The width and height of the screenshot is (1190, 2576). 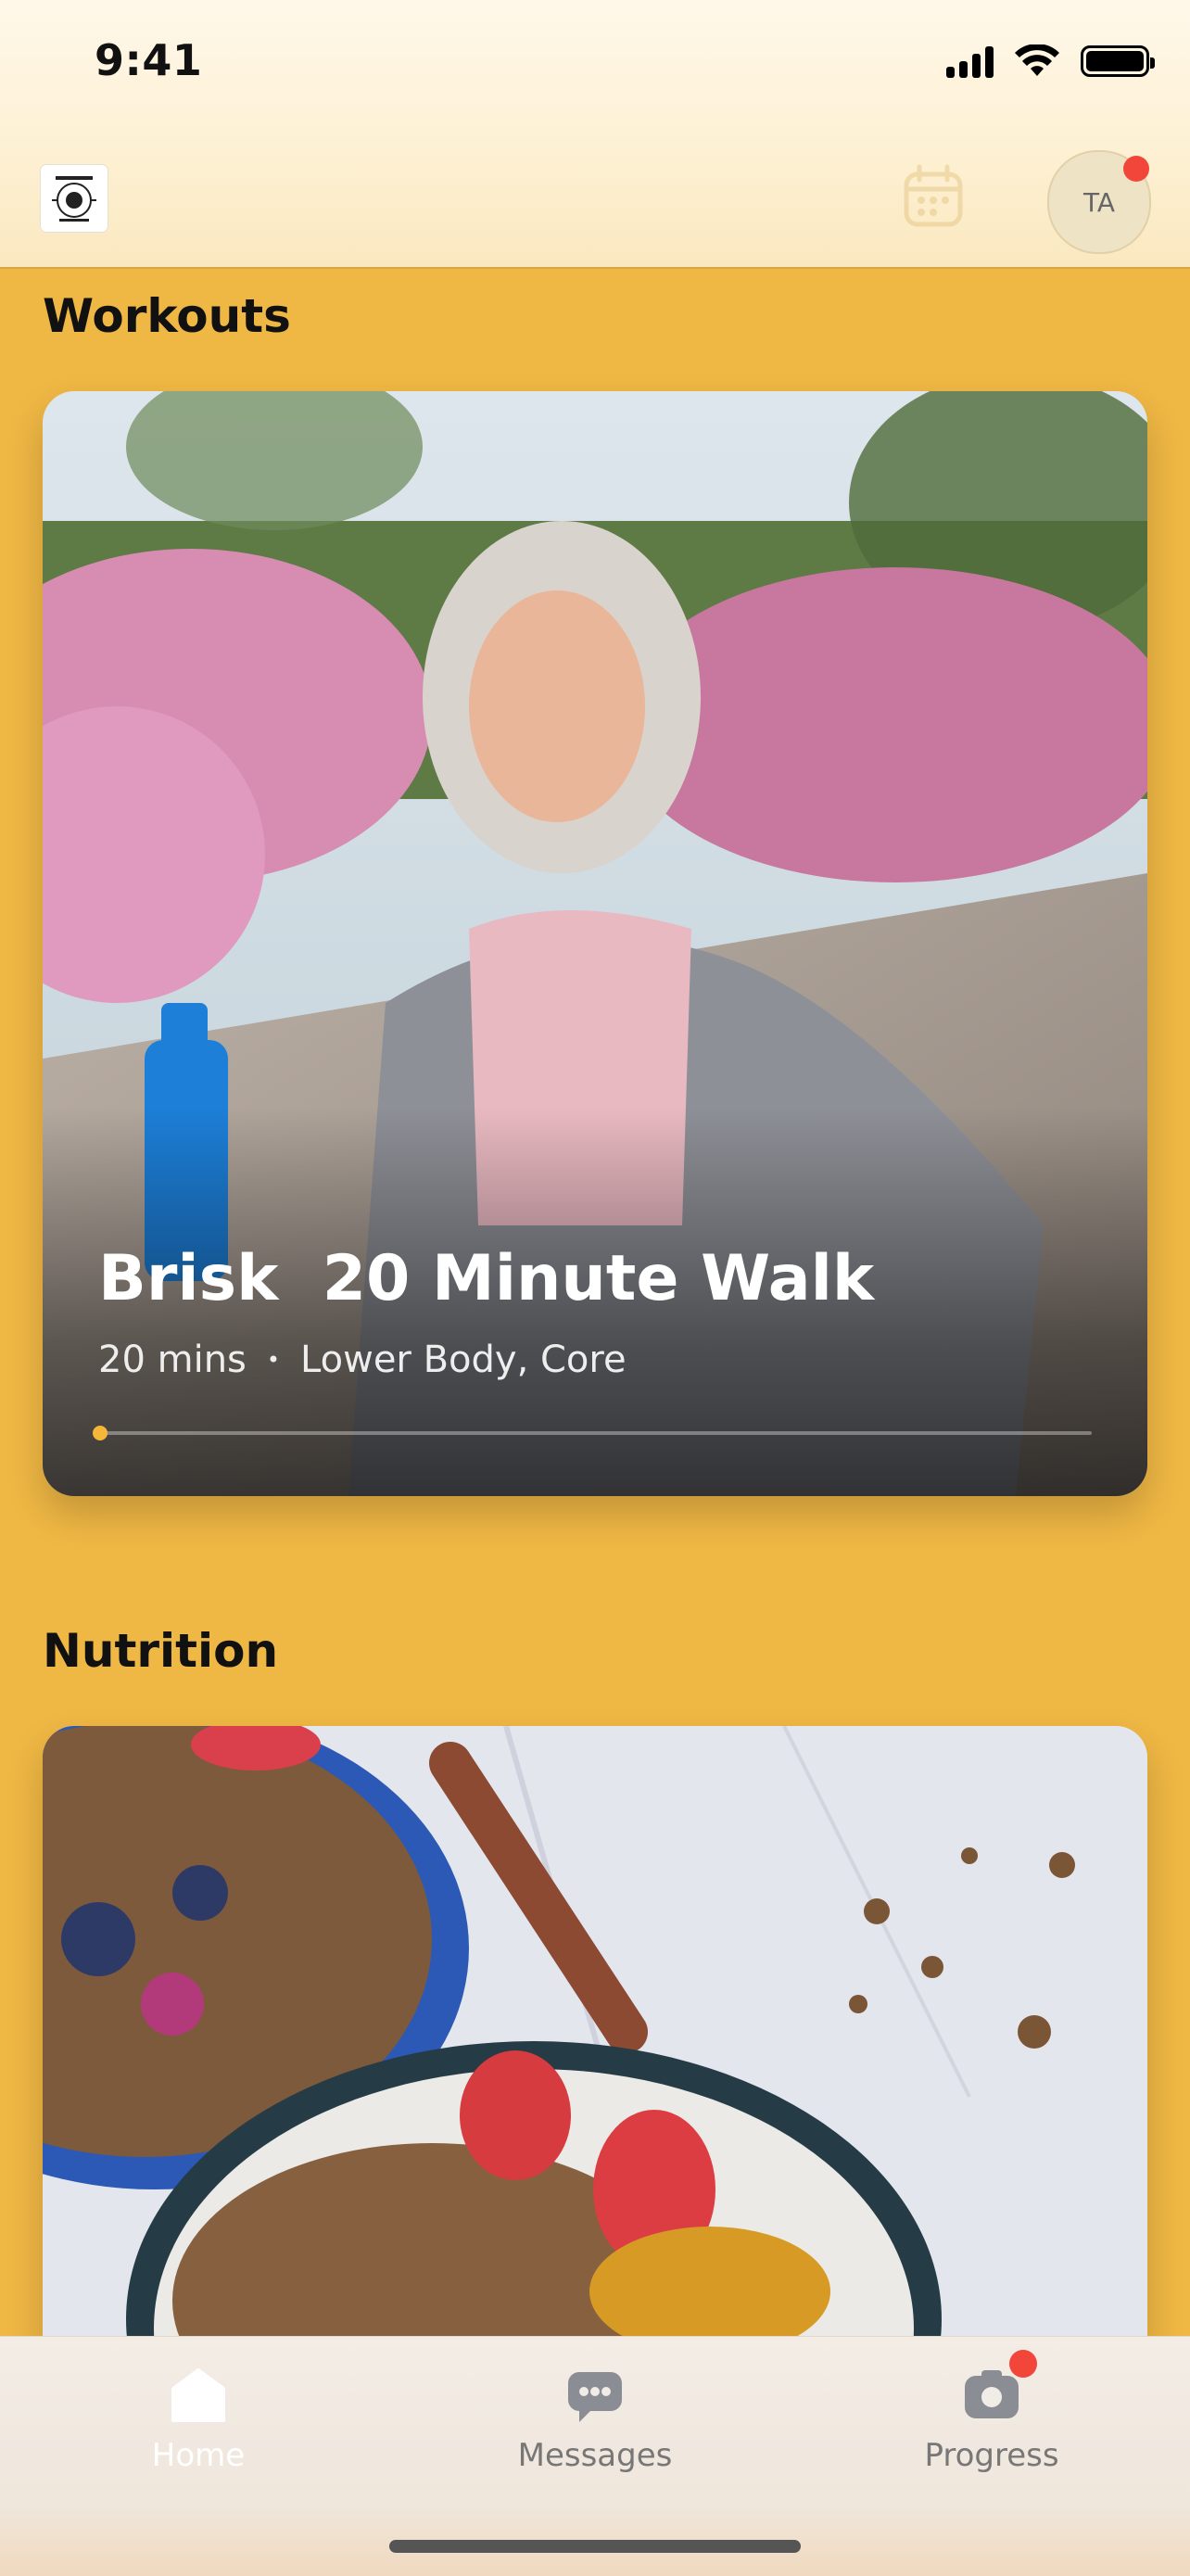 I want to click on tab-progress: Progress, so click(x=992, y=2420).